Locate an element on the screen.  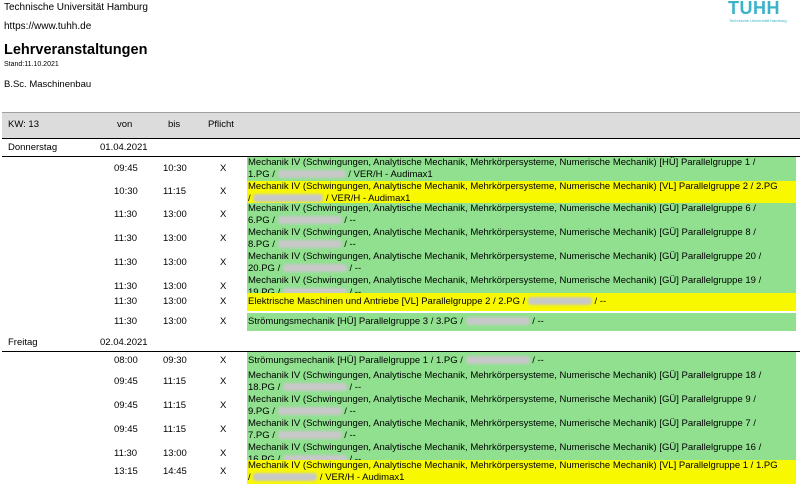
day-header: Freitag 02.04.2021 is located at coordinates (401, 343).